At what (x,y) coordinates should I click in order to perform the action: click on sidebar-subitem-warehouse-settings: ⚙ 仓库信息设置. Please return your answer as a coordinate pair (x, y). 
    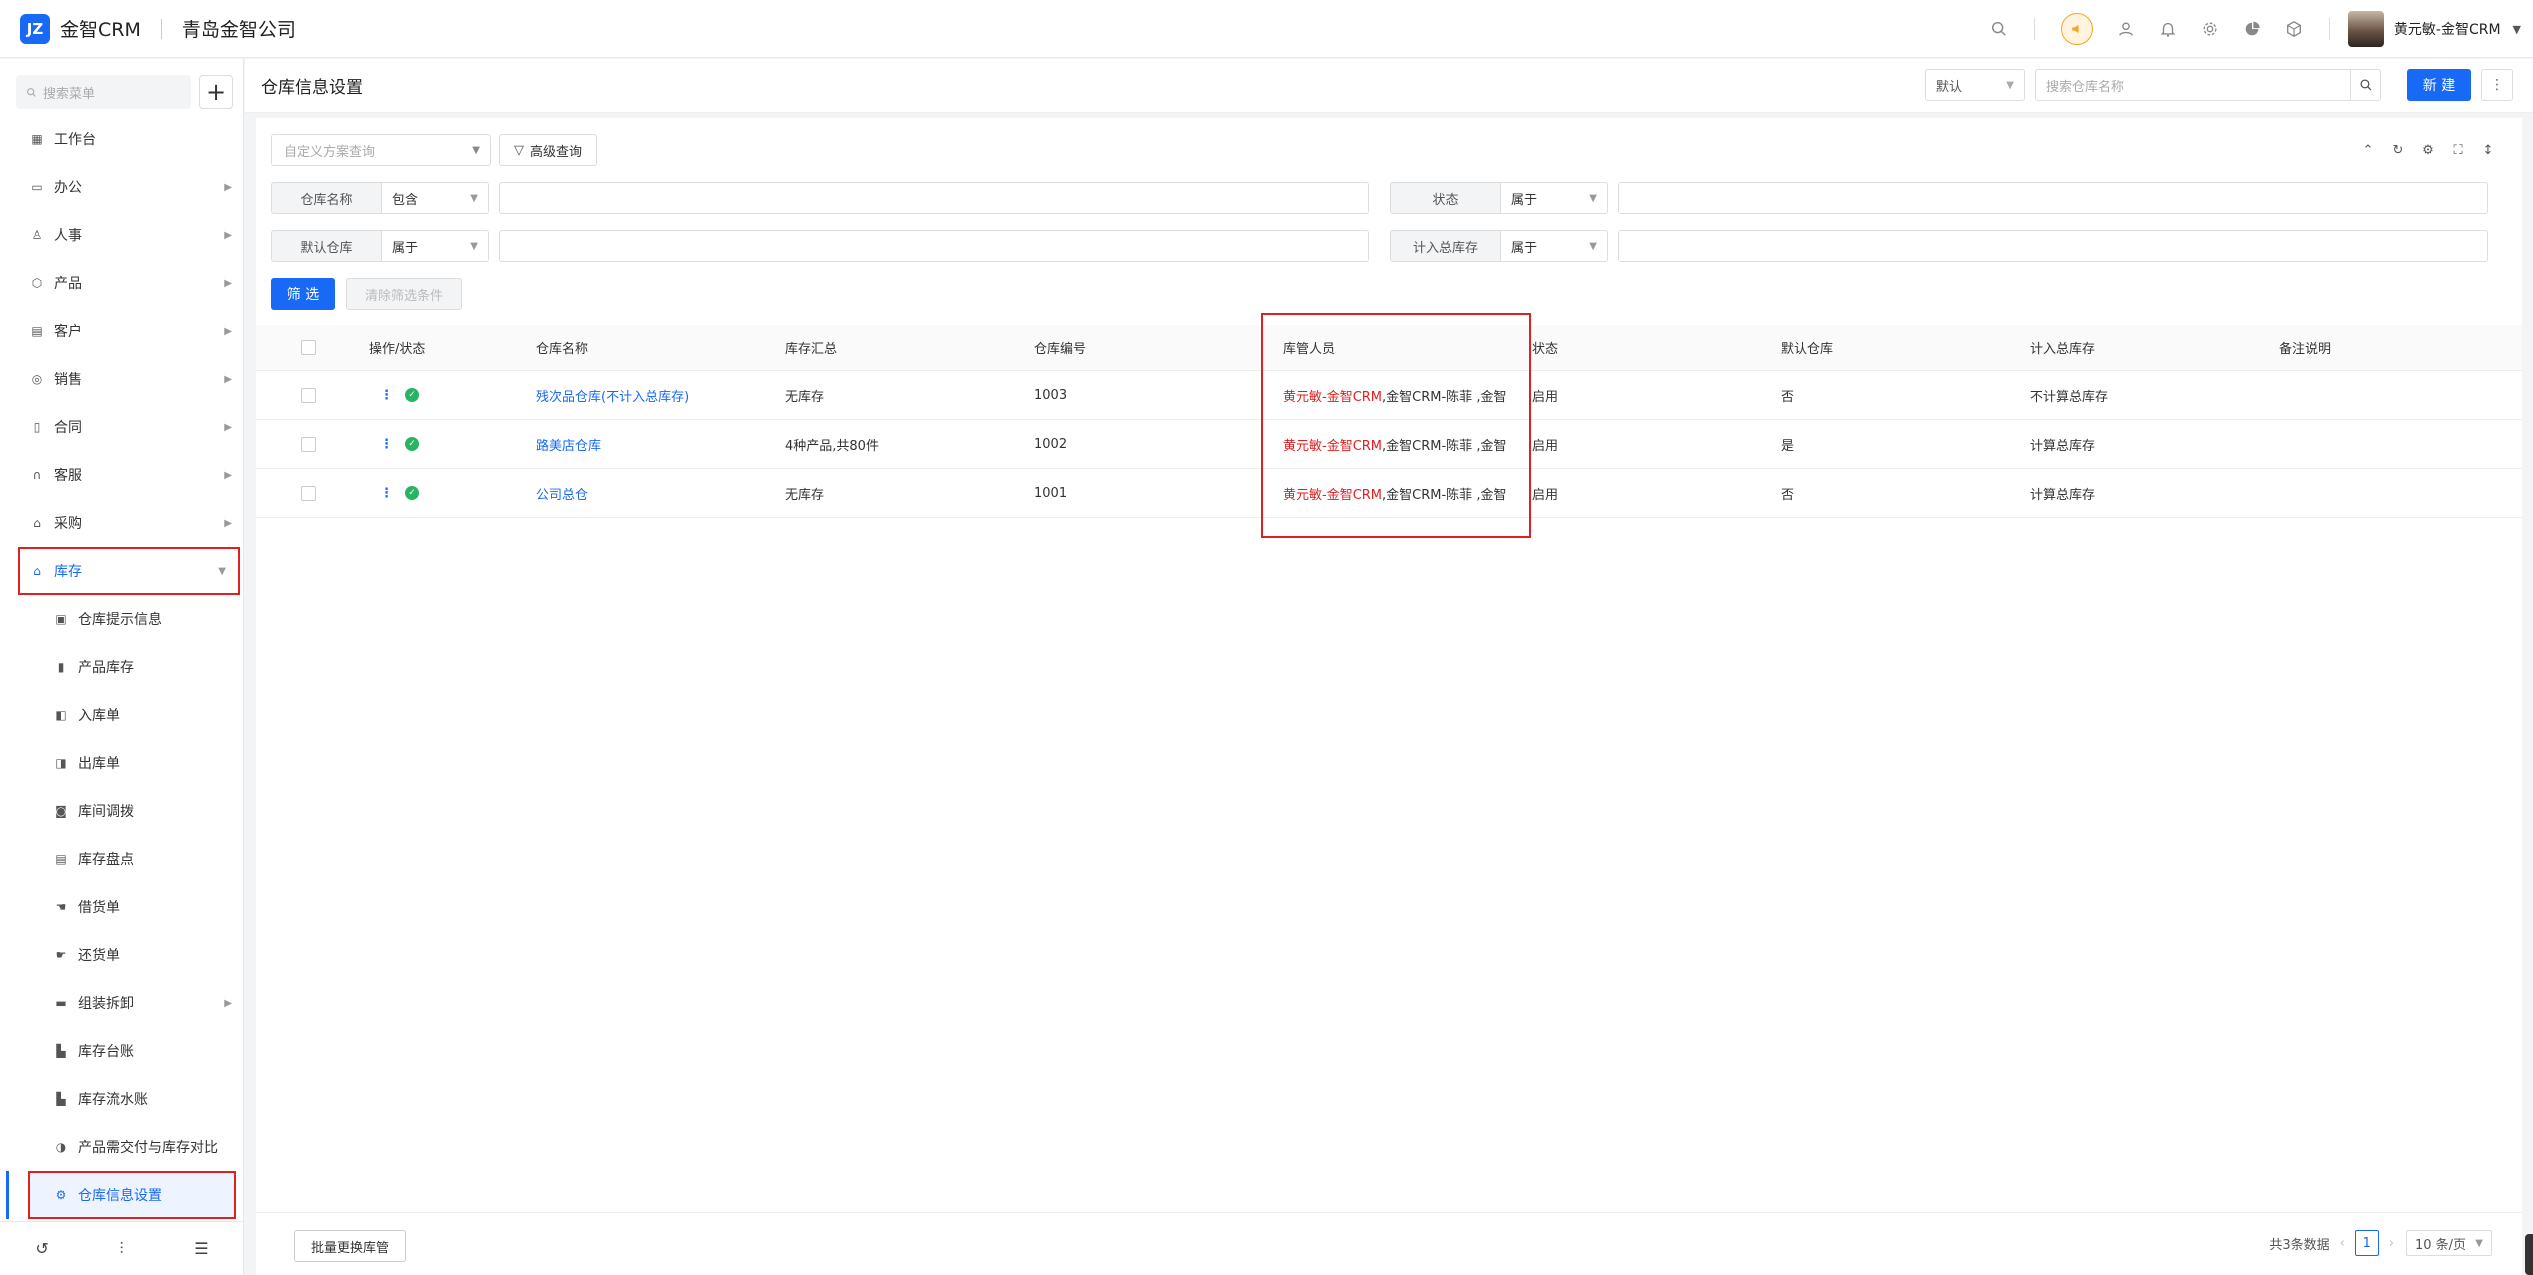
    Looking at the image, I should click on (132, 1195).